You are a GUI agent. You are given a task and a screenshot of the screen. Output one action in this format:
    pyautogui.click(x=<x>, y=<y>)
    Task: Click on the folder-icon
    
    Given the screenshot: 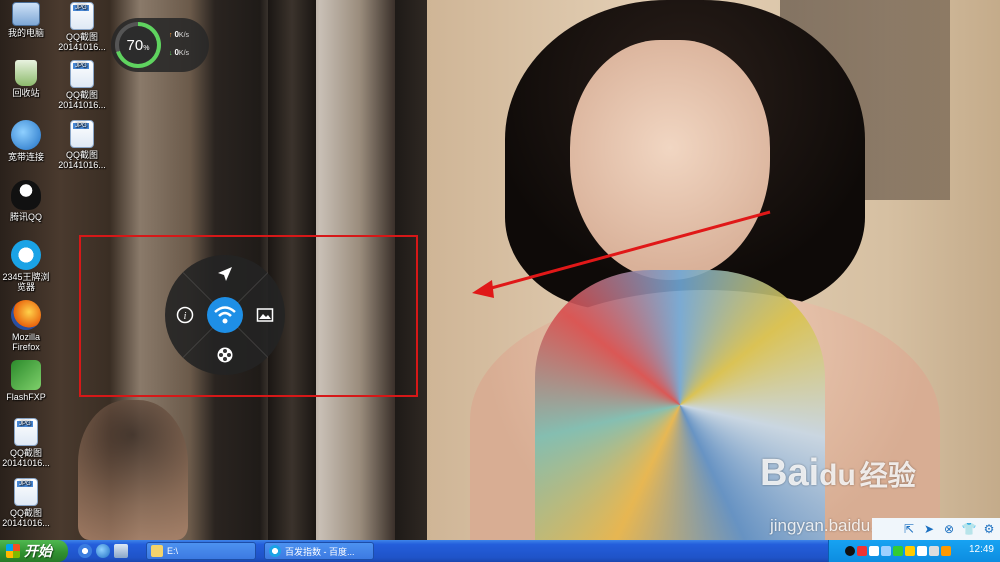 What is the action you would take?
    pyautogui.click(x=157, y=551)
    